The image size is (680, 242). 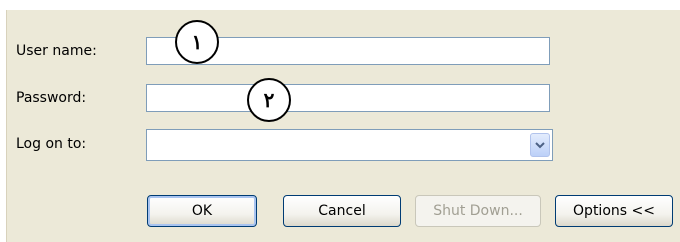 I want to click on callout-two-text: ٢, so click(x=269, y=100).